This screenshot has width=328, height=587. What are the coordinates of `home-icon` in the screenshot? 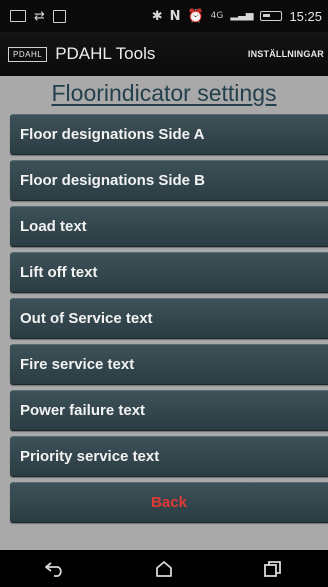 It's located at (164, 569).